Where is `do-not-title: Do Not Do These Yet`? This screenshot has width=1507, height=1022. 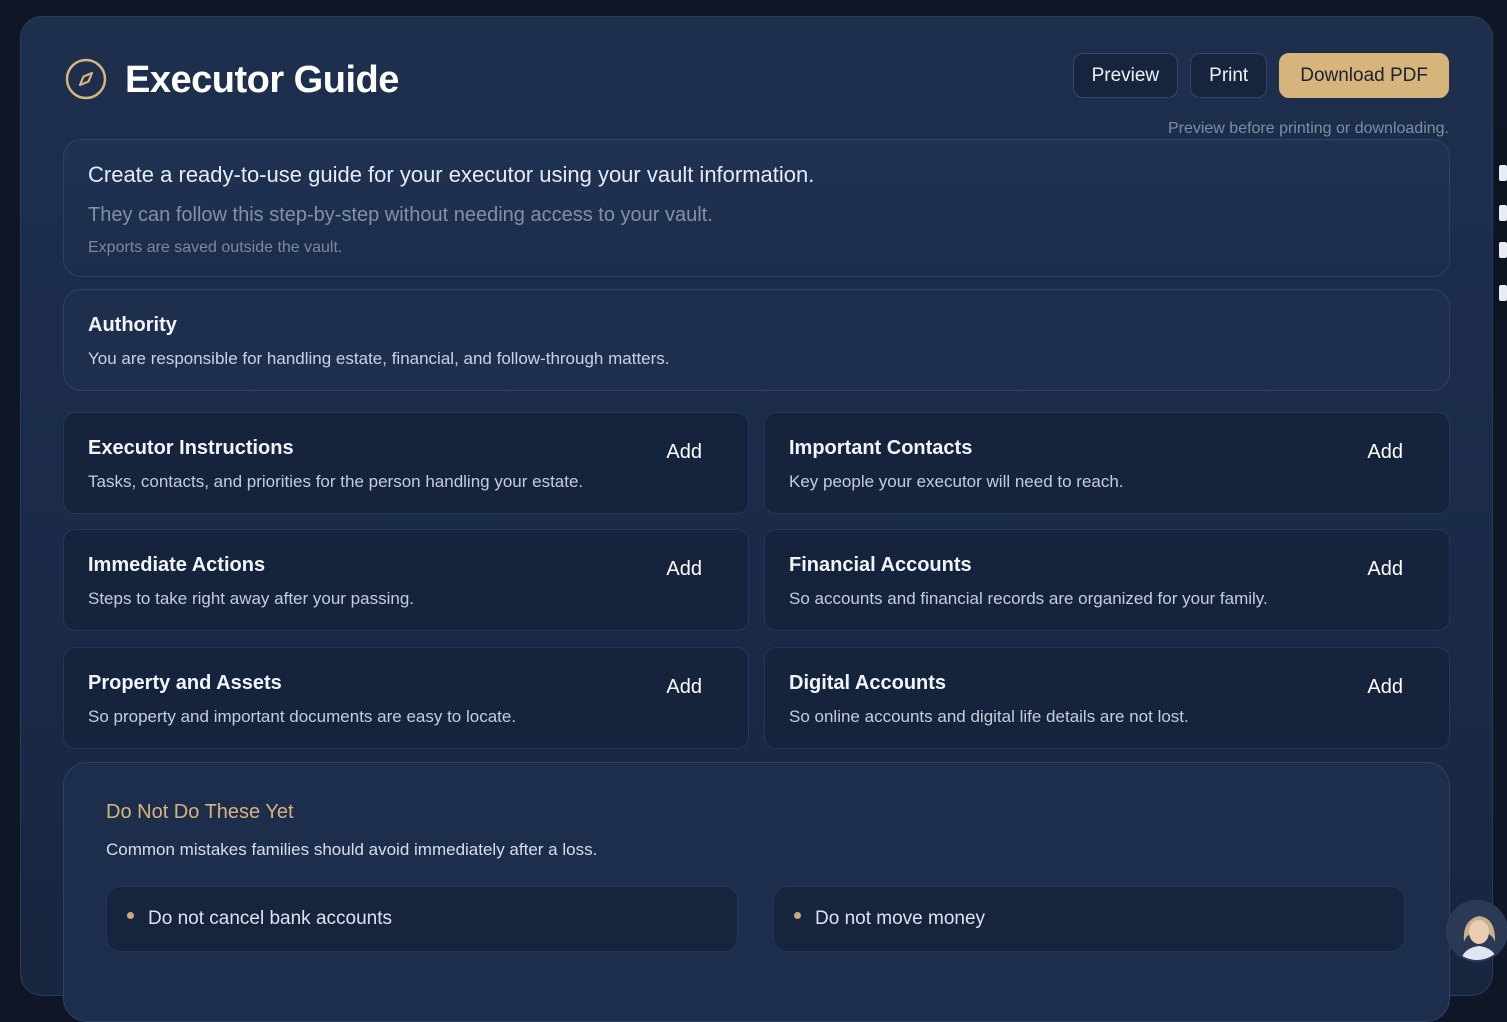
do-not-title: Do Not Do These Yet is located at coordinates (200, 812).